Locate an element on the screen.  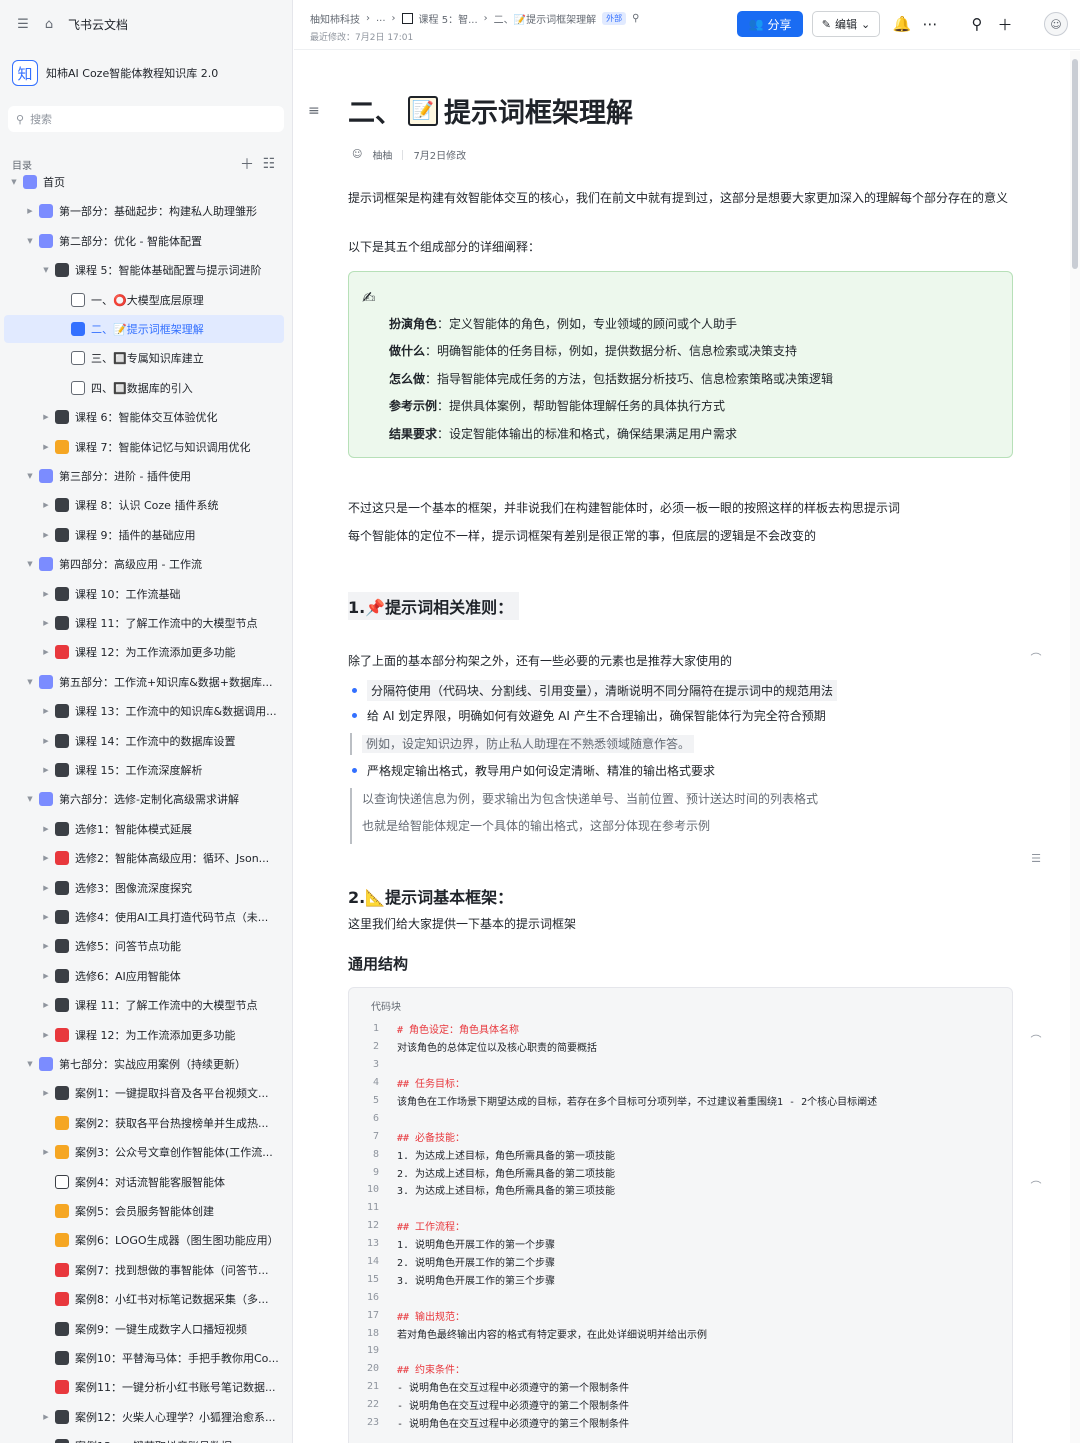
author-name: 柚柚 is located at coordinates (382, 154).